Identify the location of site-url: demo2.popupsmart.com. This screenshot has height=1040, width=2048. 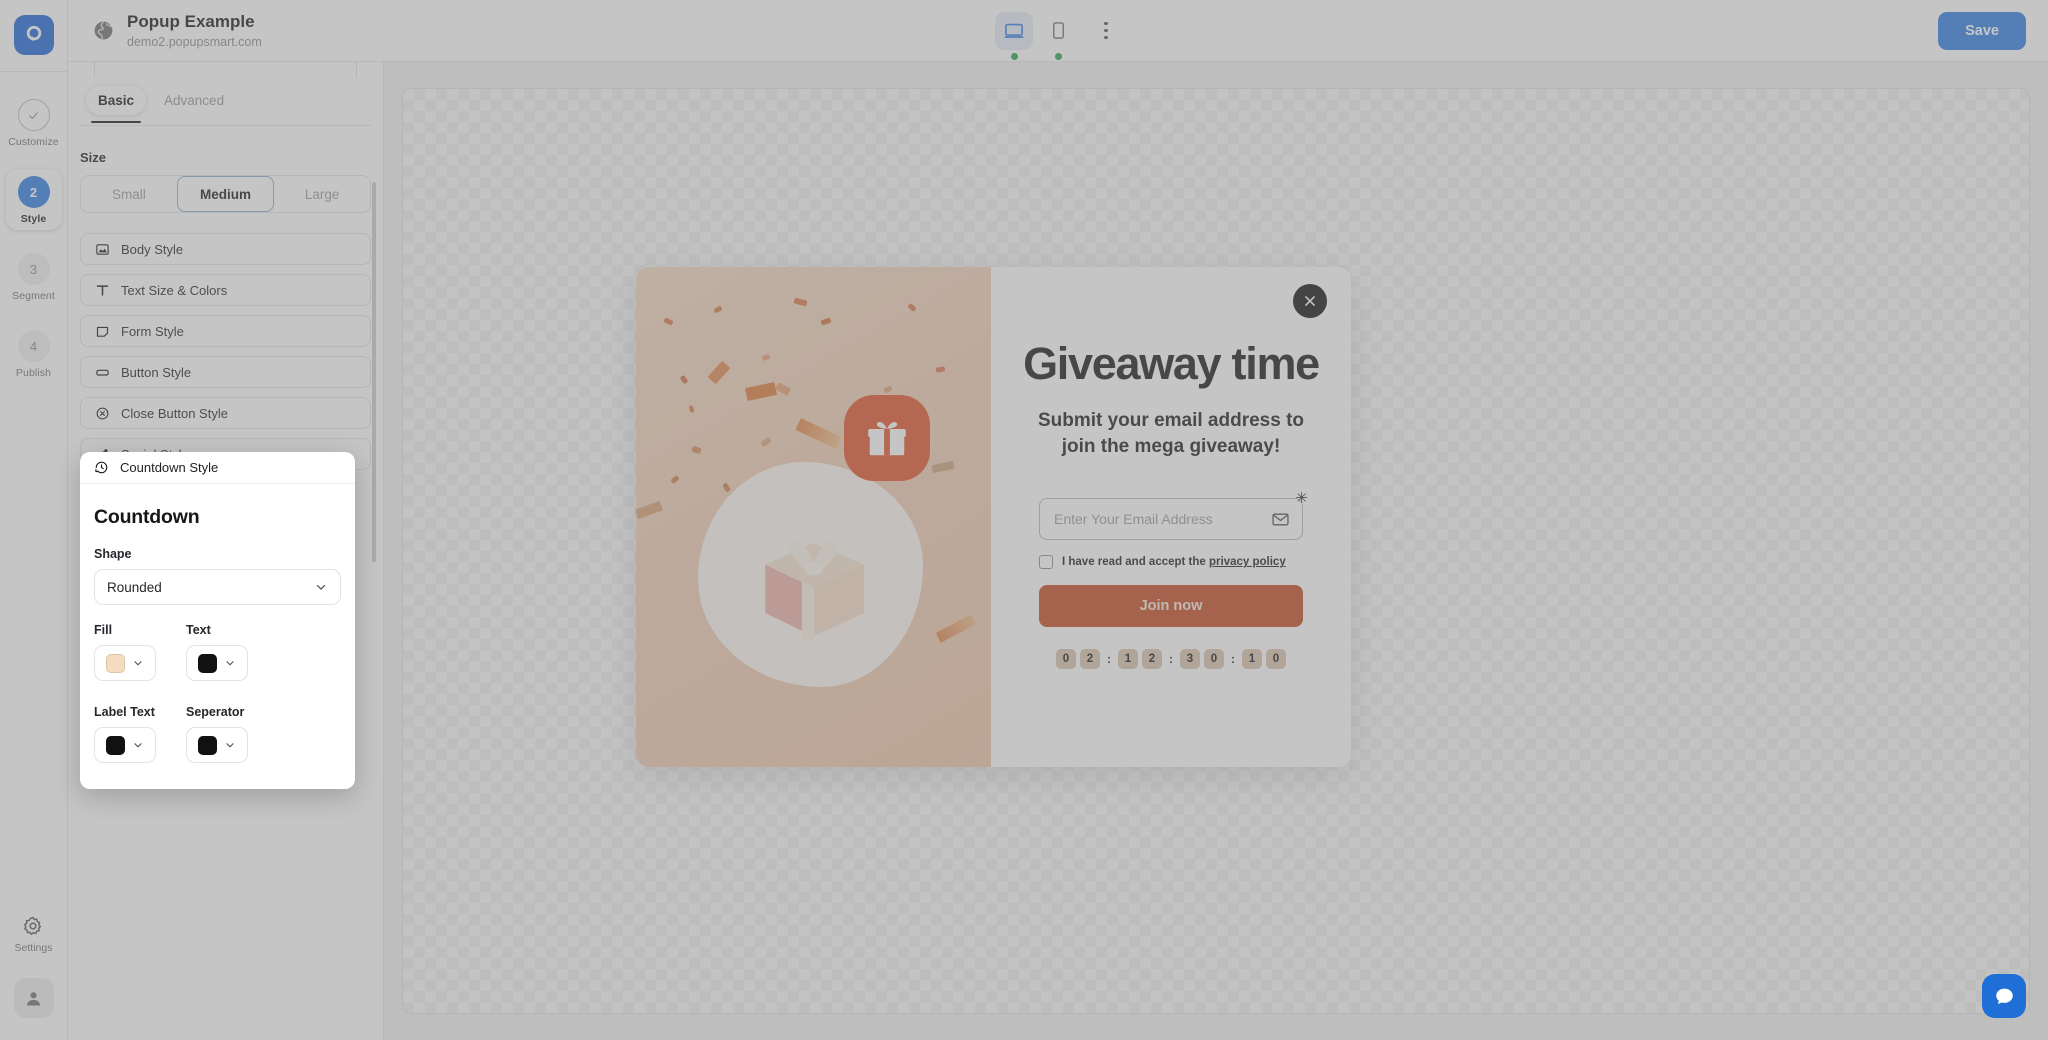
(194, 42).